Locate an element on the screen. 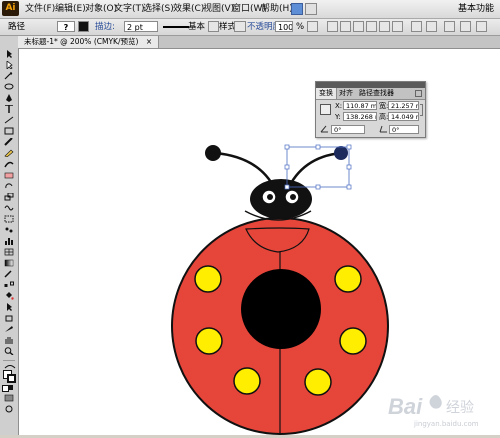 Image resolution: width=500 pixels, height=438 pixels. menu-view: 视图(V) is located at coordinates (218, 9).